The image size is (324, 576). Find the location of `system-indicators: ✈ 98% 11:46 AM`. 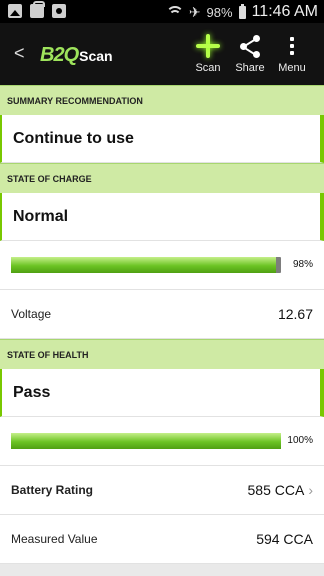

system-indicators: ✈ 98% 11:46 AM is located at coordinates (241, 12).